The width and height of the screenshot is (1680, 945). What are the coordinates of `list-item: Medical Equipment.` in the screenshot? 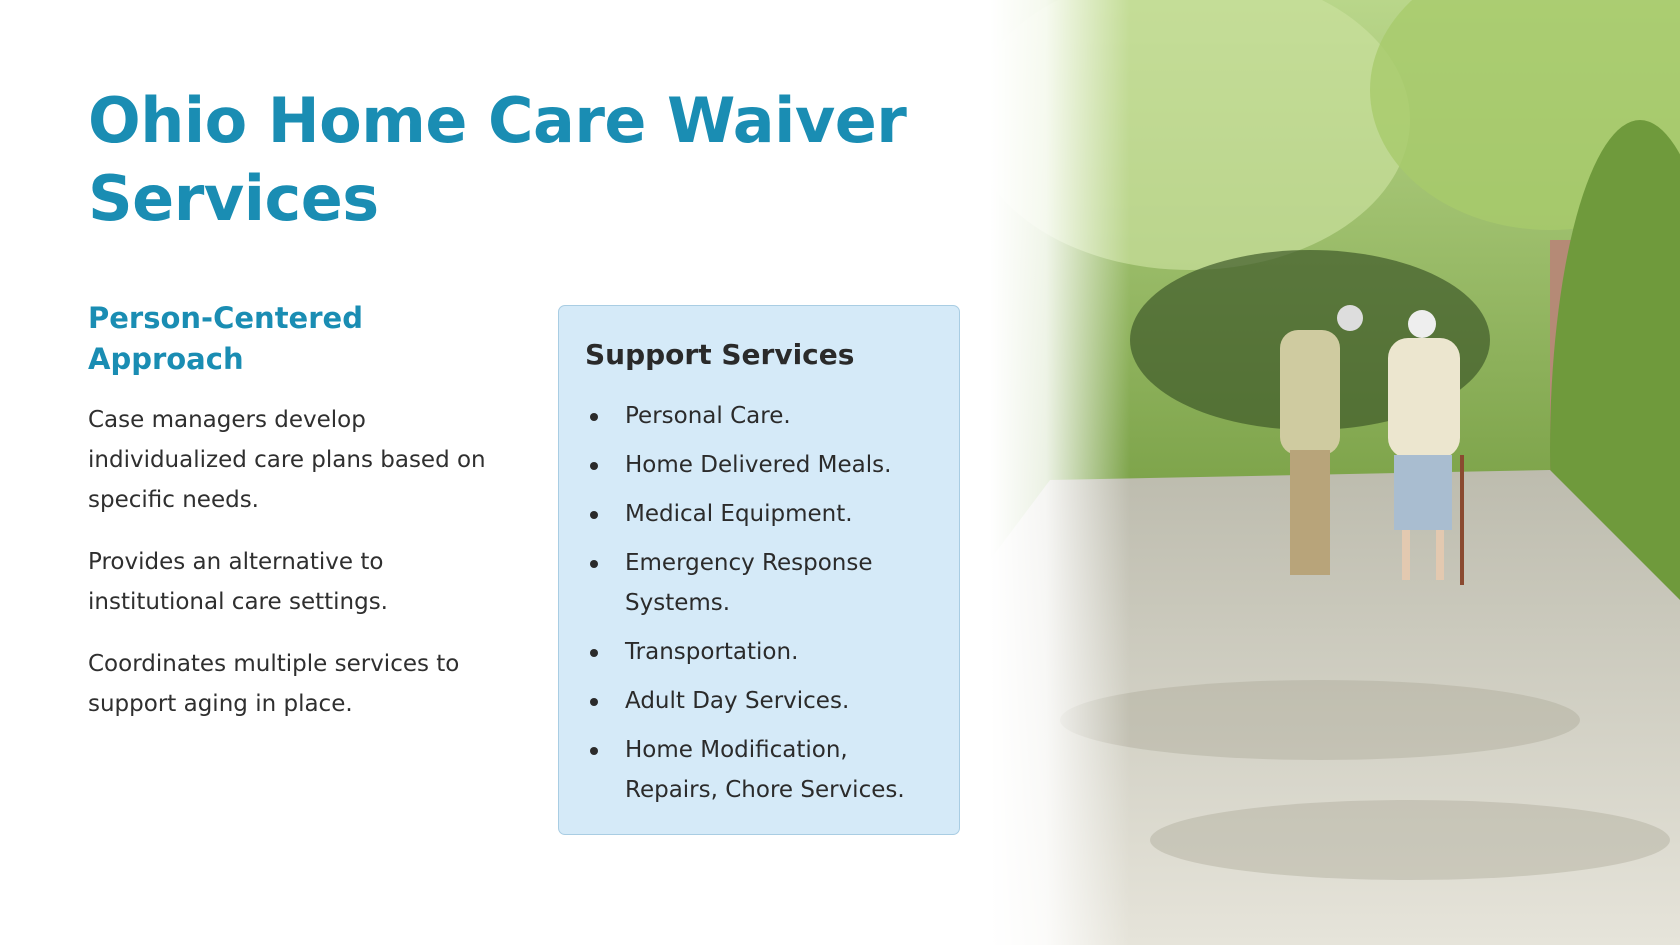 It's located at (759, 514).